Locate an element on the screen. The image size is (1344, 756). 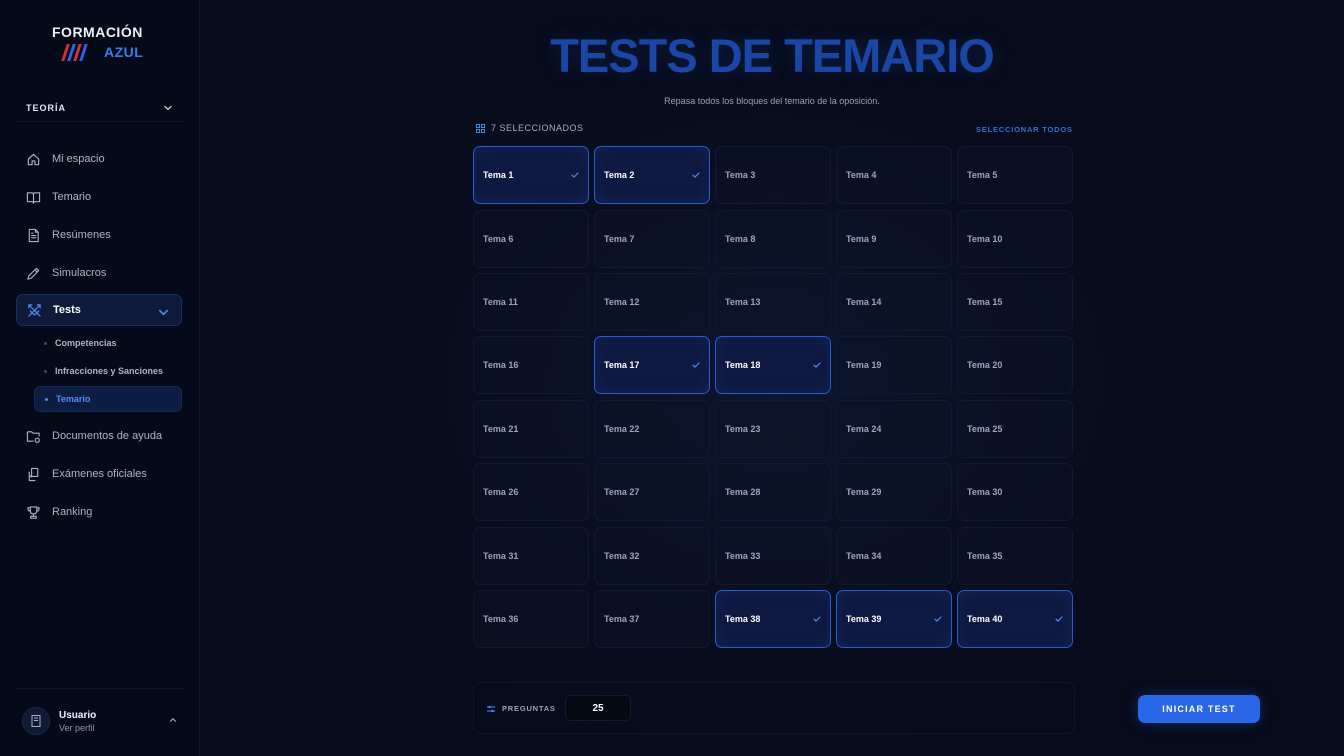
sidebar-item-resumenes: Resúmenes is located at coordinates (99, 235).